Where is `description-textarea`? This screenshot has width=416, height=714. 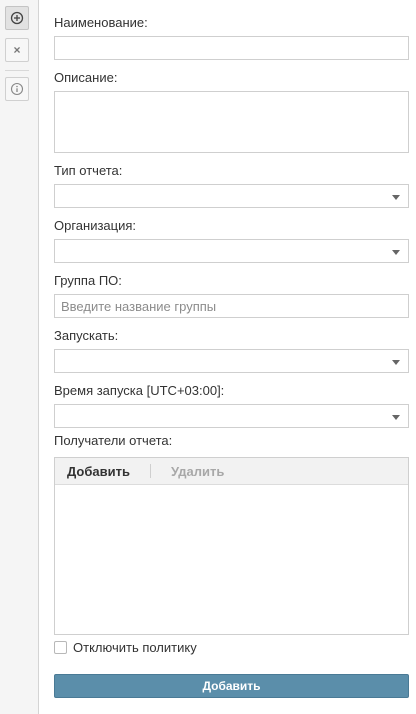 description-textarea is located at coordinates (231, 122).